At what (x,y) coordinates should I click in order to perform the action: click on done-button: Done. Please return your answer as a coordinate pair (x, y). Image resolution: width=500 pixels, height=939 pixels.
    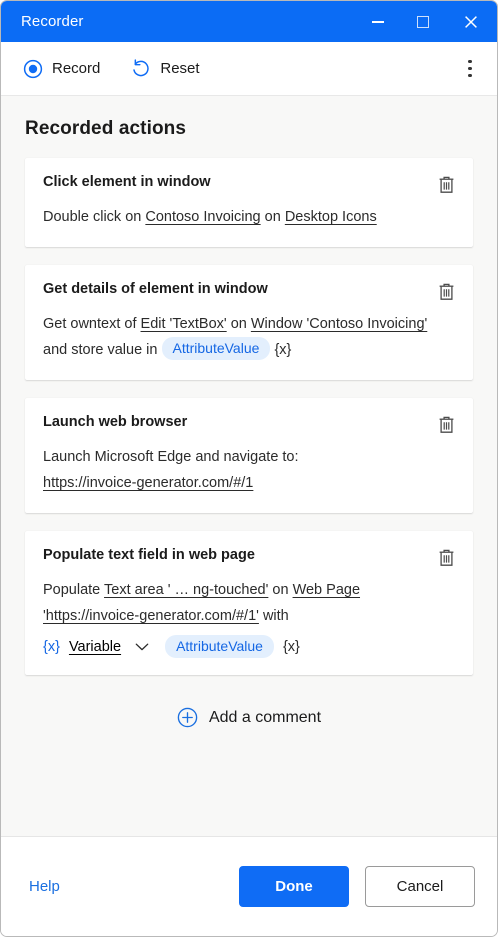
    Looking at the image, I should click on (294, 886).